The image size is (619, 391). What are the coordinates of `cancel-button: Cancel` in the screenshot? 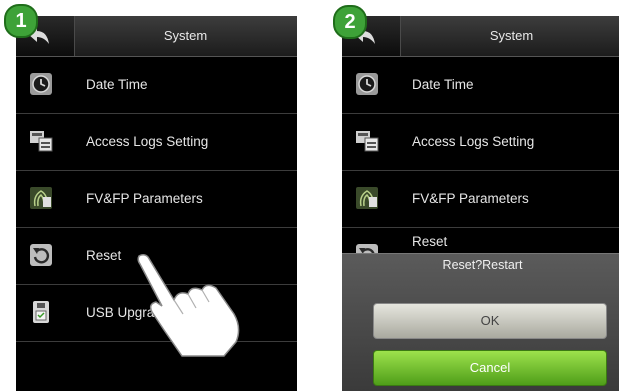 It's located at (490, 368).